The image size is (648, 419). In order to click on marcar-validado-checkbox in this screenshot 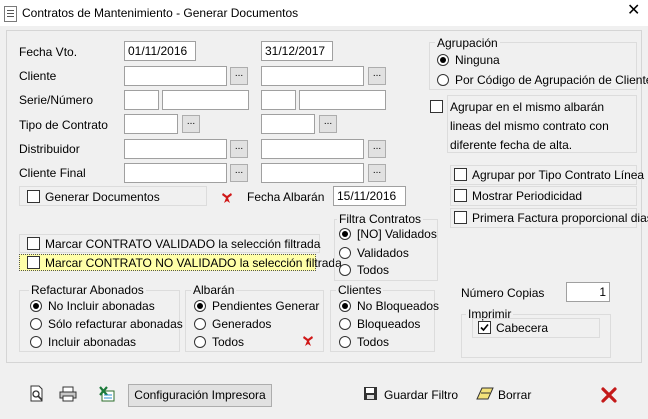, I will do `click(33, 243)`.